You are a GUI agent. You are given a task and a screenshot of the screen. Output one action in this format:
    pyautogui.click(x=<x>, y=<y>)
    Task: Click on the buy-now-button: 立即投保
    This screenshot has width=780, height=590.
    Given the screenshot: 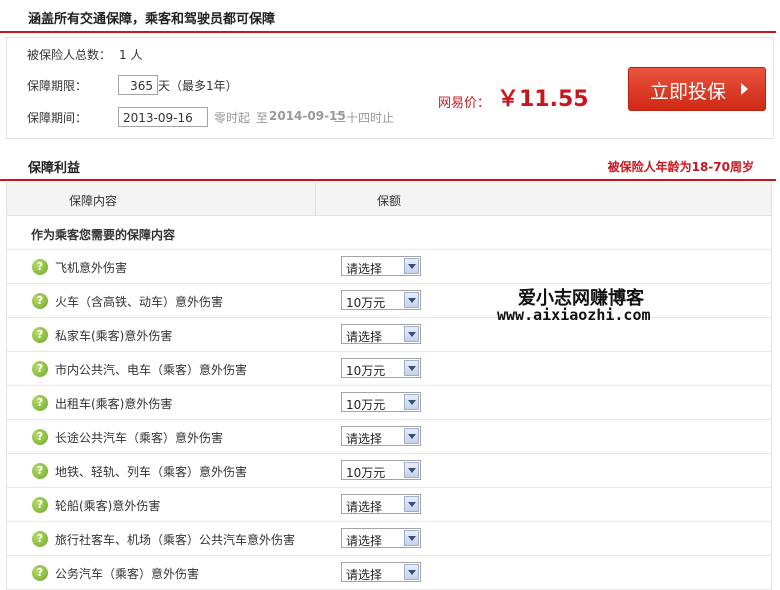 What is the action you would take?
    pyautogui.click(x=697, y=89)
    